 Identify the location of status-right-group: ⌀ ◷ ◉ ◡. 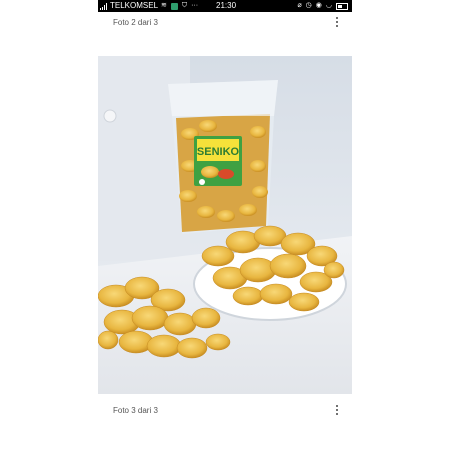
(320, 6).